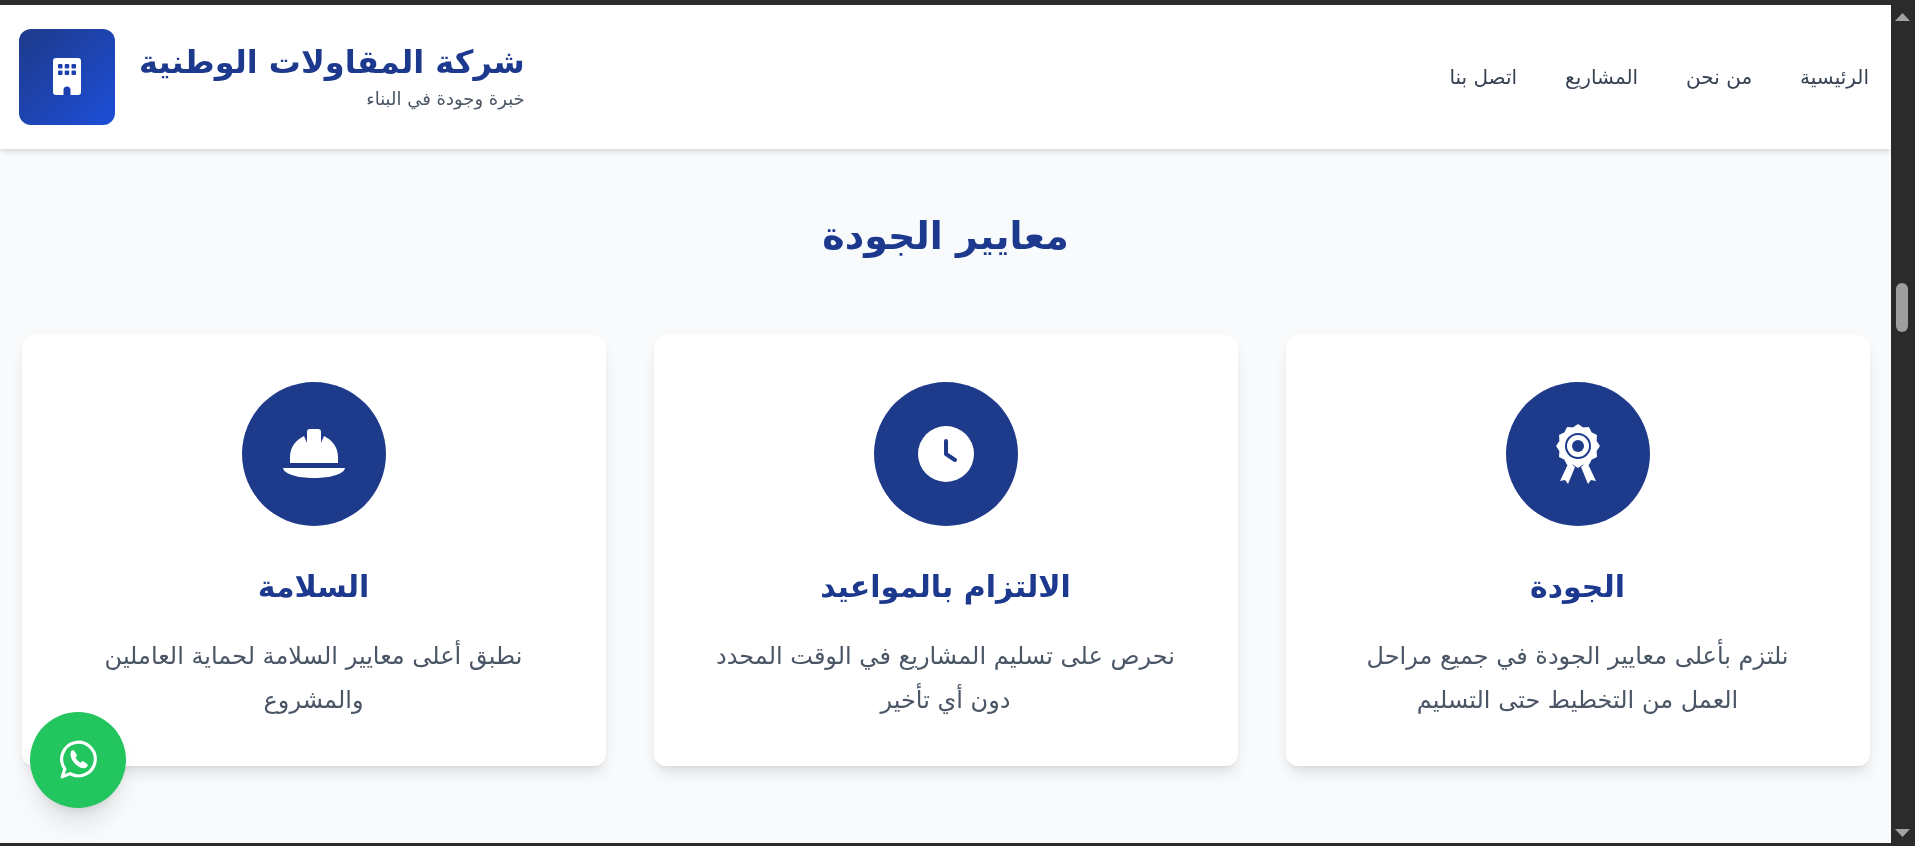 This screenshot has width=1915, height=846. Describe the element at coordinates (1577, 678) in the screenshot. I see `card-description: نلتزم بأعلى معايير الجودة في جميع مراحل العمل من التخطيط حتى التسليم` at that location.